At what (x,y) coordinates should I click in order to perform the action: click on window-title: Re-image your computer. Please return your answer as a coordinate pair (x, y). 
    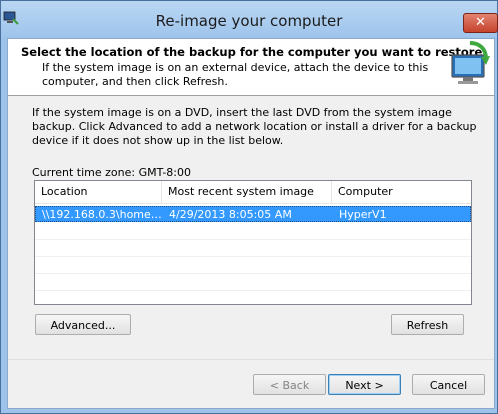
    Looking at the image, I should click on (249, 21).